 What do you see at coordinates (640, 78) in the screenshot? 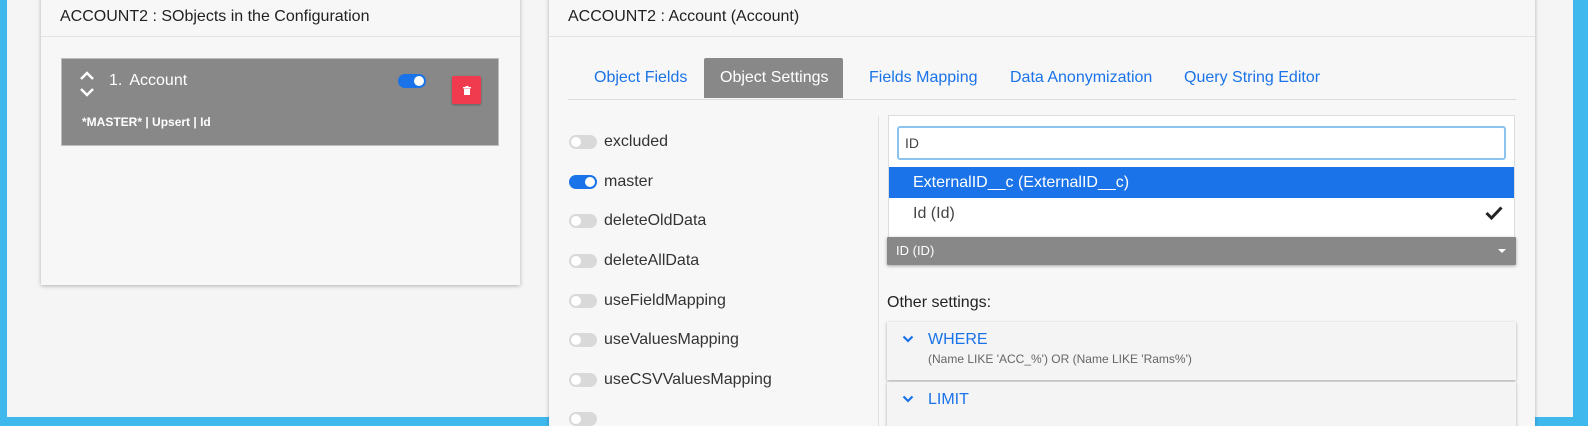
I see `tab-object-fields: Object Fields` at bounding box center [640, 78].